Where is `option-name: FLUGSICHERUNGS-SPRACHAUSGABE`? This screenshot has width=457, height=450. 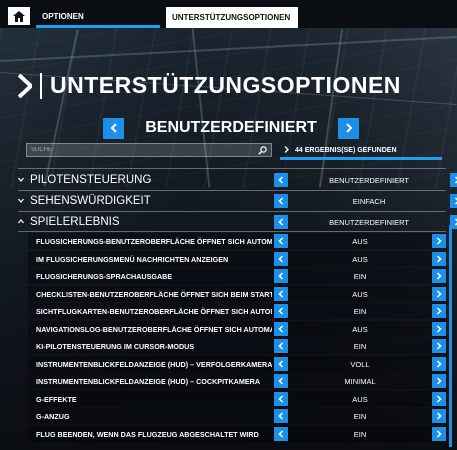 option-name: FLUGSICHERUNGS-SPRACHAUSGABE is located at coordinates (104, 276).